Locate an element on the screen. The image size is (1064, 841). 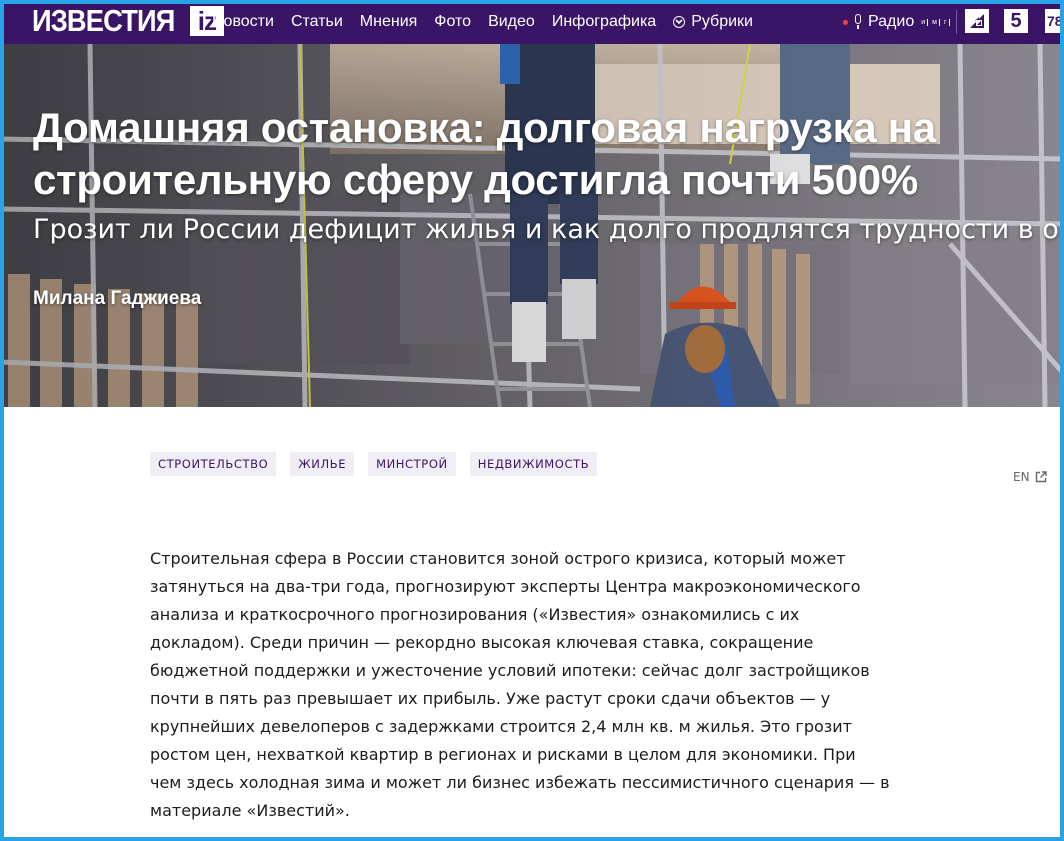
radio-link: Радио и м г is located at coordinates (896, 22).